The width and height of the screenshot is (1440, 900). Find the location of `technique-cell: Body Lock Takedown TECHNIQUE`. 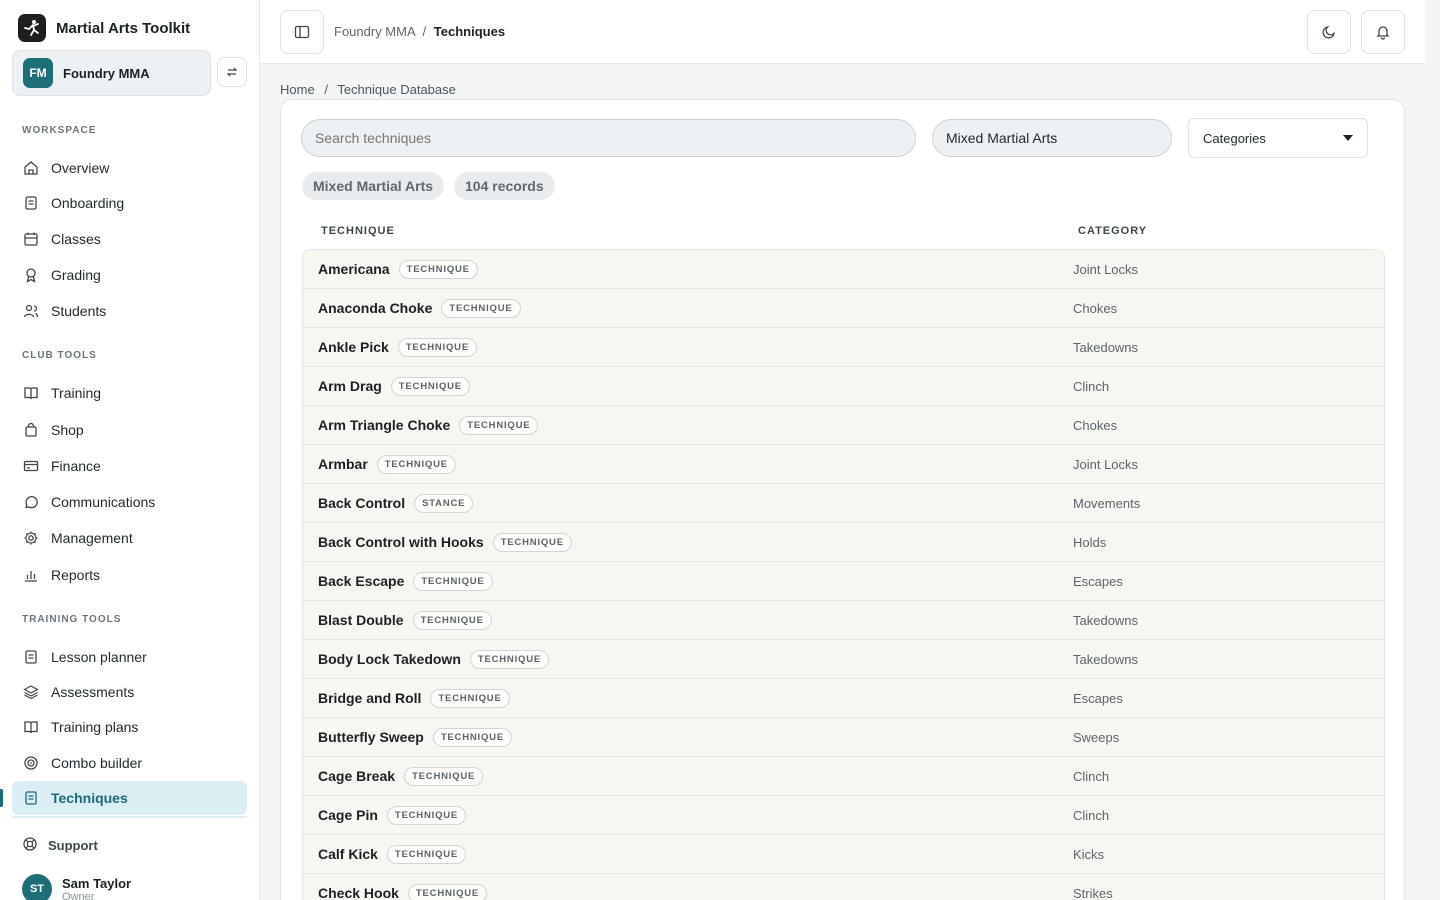

technique-cell: Body Lock Takedown TECHNIQUE is located at coordinates (434, 659).